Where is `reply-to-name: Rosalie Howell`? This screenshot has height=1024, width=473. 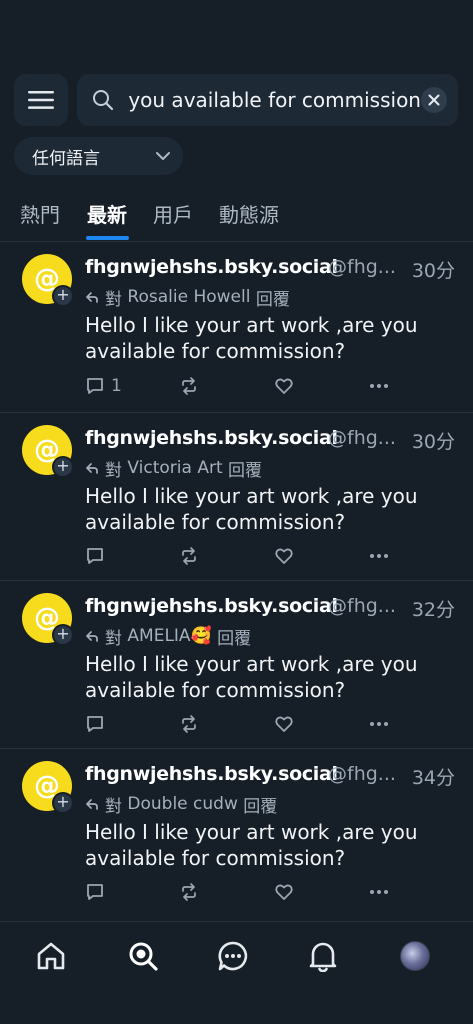
reply-to-name: Rosalie Howell is located at coordinates (189, 297).